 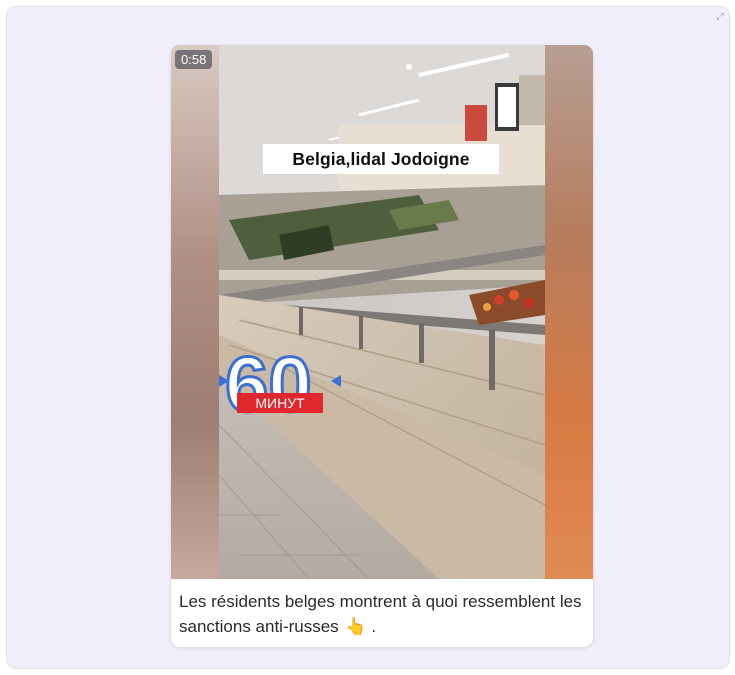 I want to click on video-duration: 0:58, so click(x=194, y=59).